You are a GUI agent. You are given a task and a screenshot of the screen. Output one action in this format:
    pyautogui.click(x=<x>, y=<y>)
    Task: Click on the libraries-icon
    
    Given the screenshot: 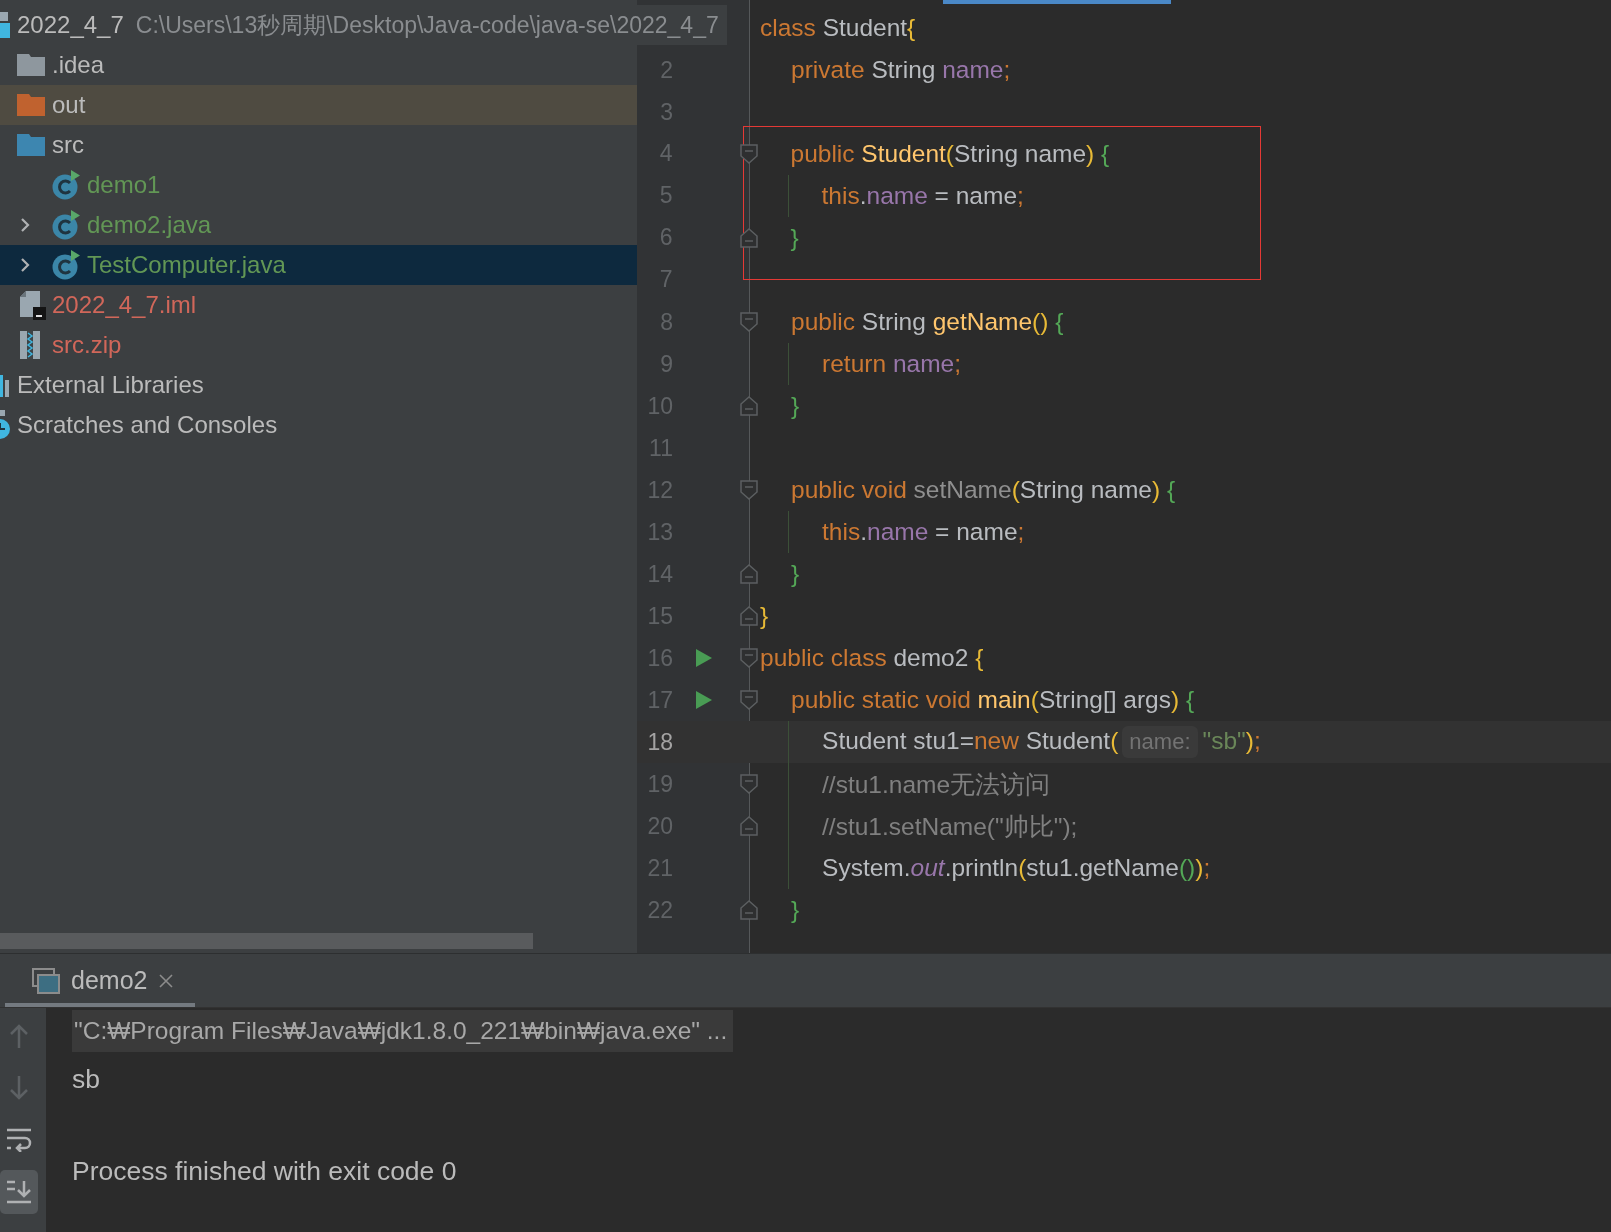 What is the action you would take?
    pyautogui.click(x=5, y=385)
    